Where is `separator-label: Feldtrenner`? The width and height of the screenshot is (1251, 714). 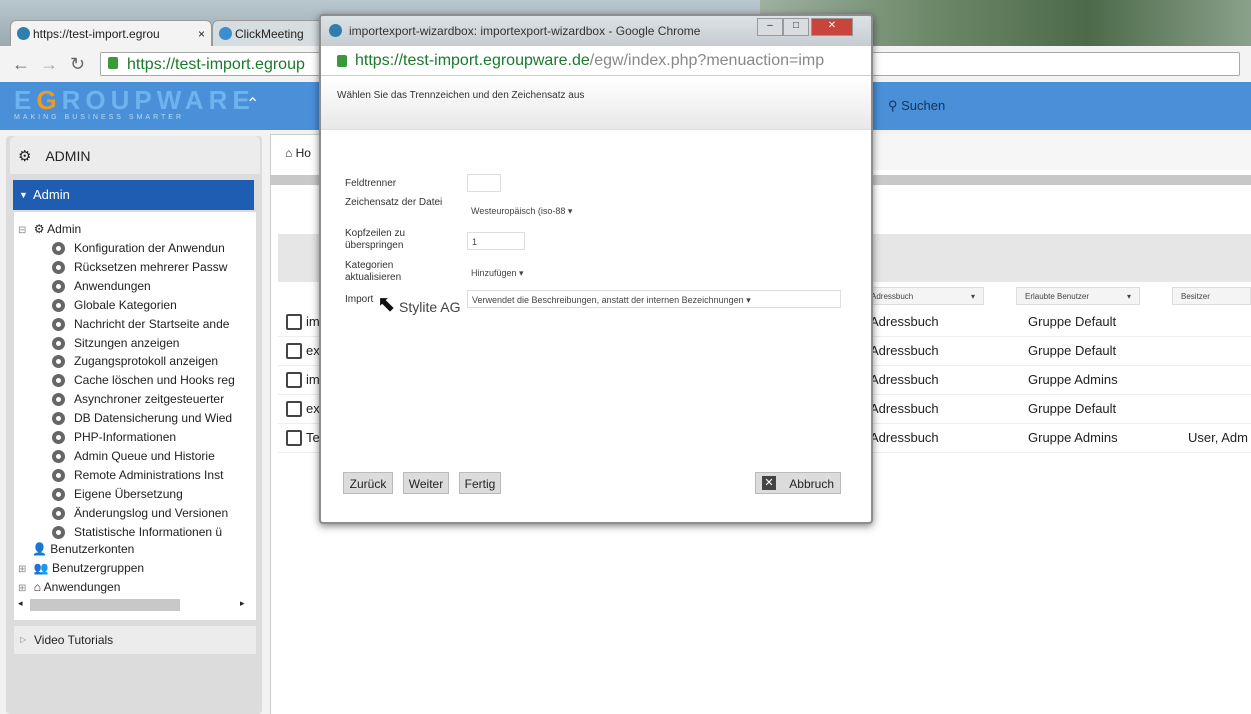 separator-label: Feldtrenner is located at coordinates (371, 183).